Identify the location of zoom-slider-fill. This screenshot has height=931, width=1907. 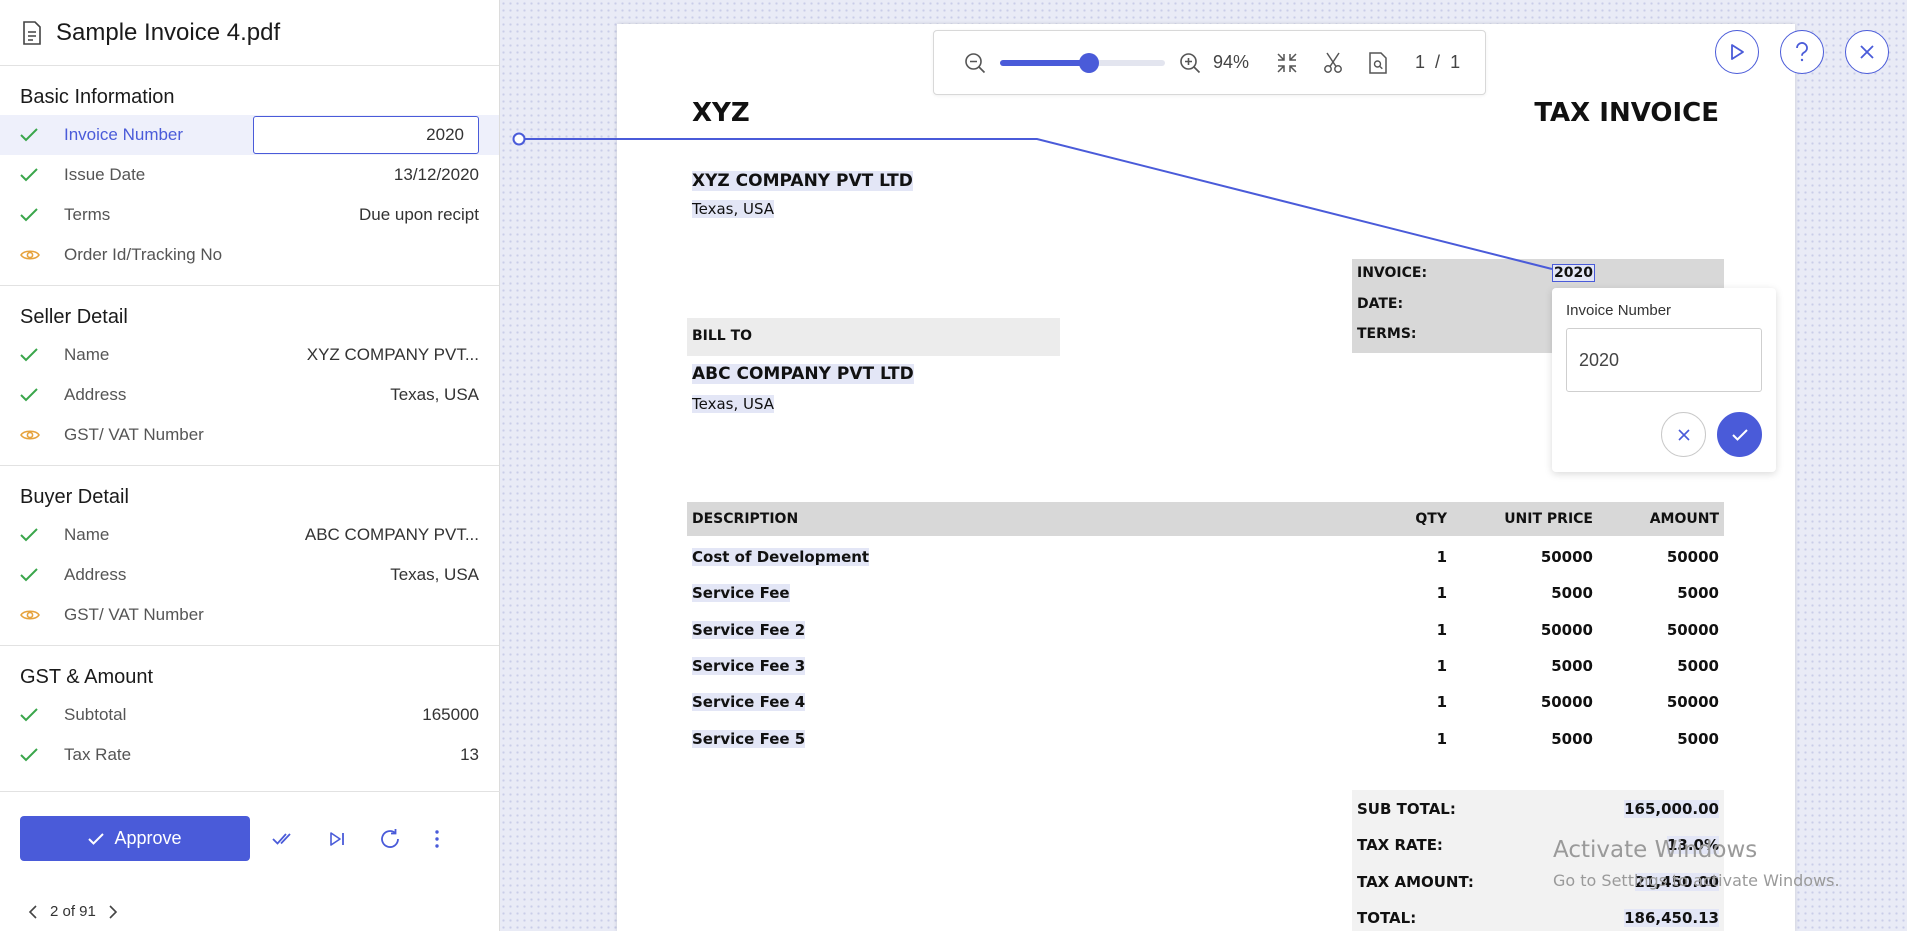
(1045, 62).